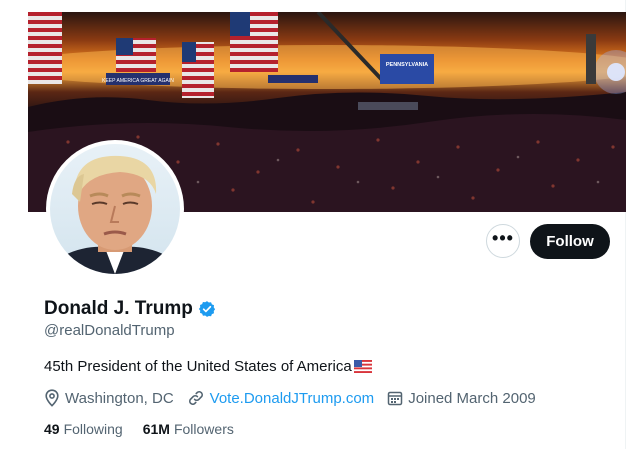 The height and width of the screenshot is (449, 643). What do you see at coordinates (118, 308) in the screenshot?
I see `display-name: Donald J. Trump` at bounding box center [118, 308].